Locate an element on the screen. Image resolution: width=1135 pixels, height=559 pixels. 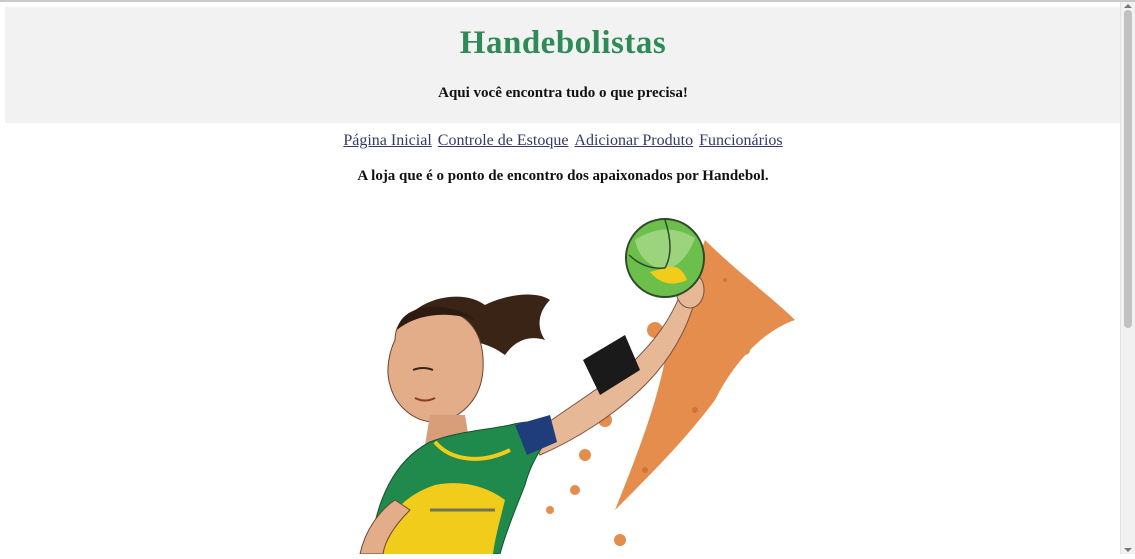
handball-ball is located at coordinates (665, 258).